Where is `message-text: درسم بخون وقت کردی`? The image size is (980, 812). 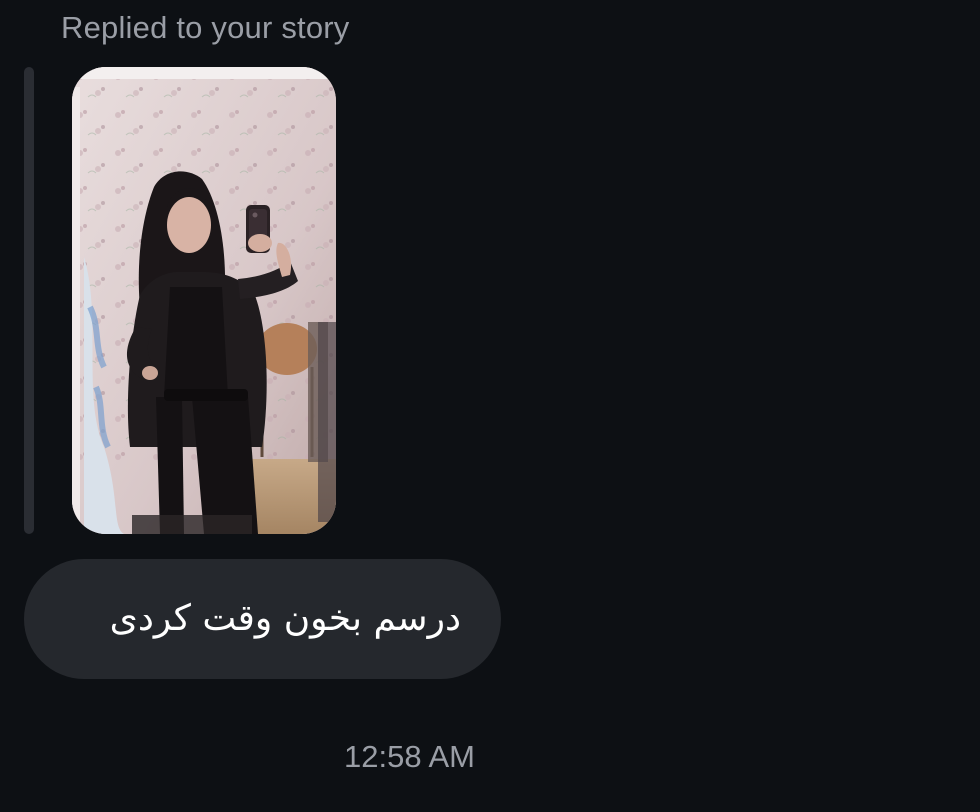
message-text: درسم بخون وقت کردی is located at coordinates (285, 618).